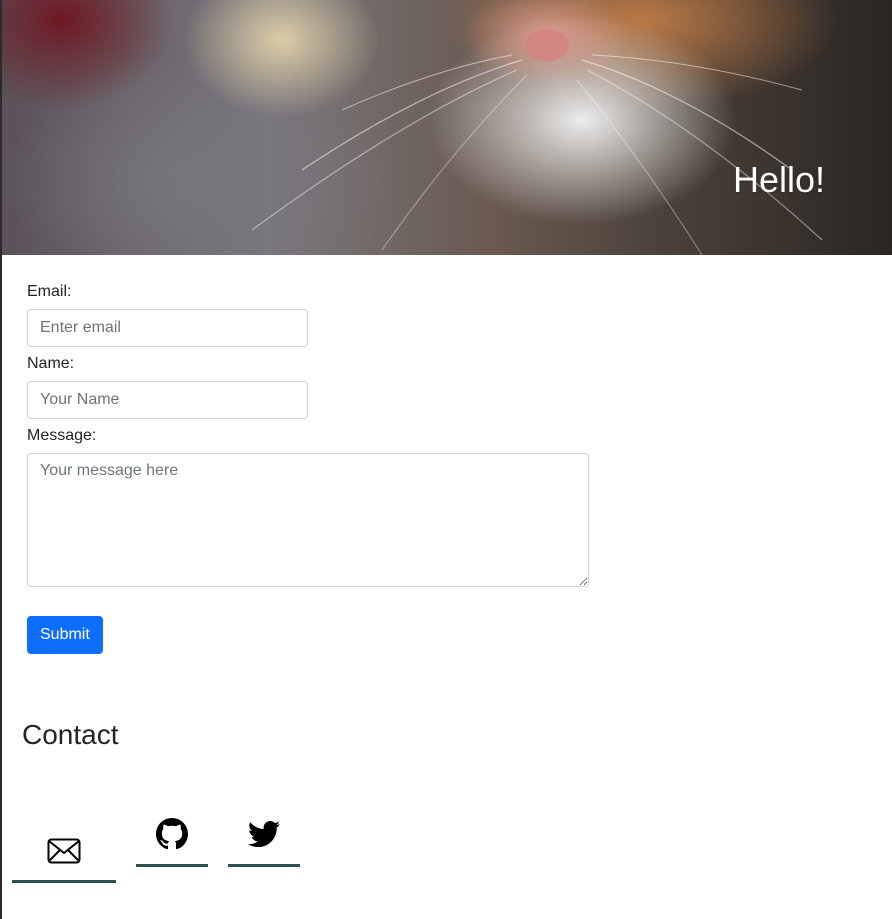 Image resolution: width=892 pixels, height=919 pixels. Describe the element at coordinates (64, 881) in the screenshot. I see `email-link-underline` at that location.